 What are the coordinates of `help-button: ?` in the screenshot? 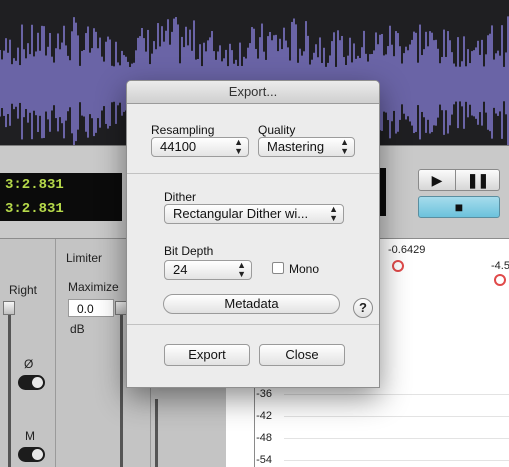 It's located at (363, 308).